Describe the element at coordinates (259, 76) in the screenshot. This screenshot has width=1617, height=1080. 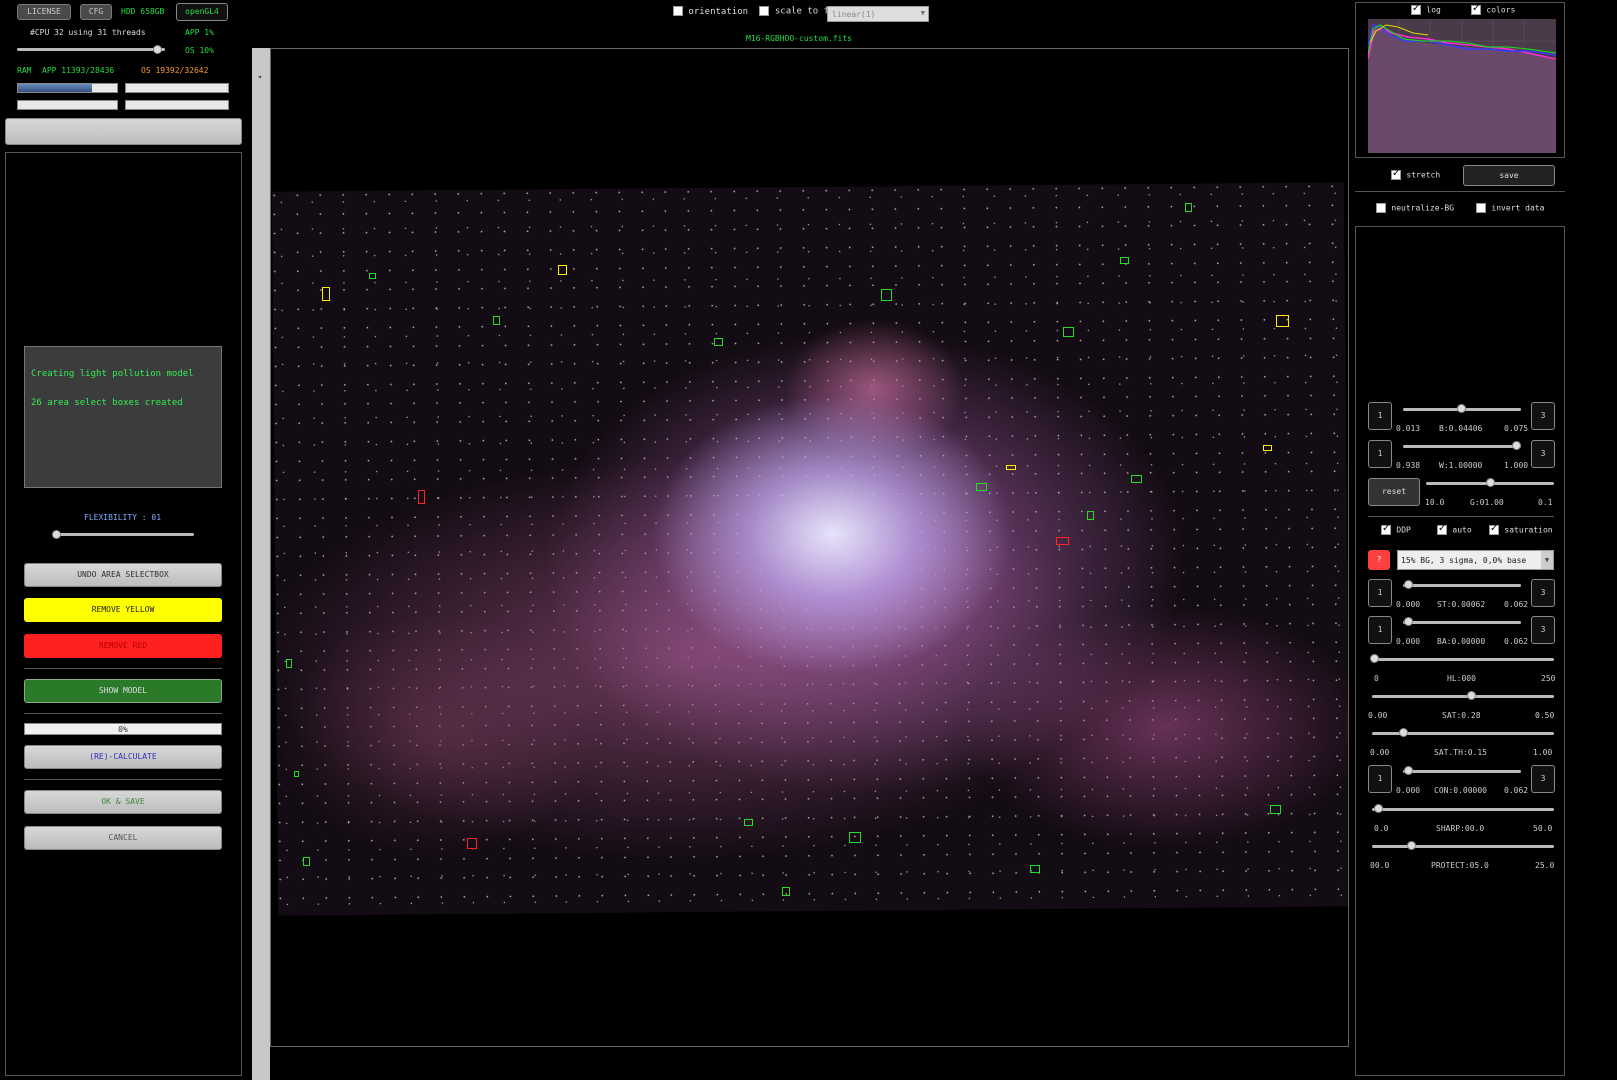
I see `collapse-arrow-icon: ◂` at that location.